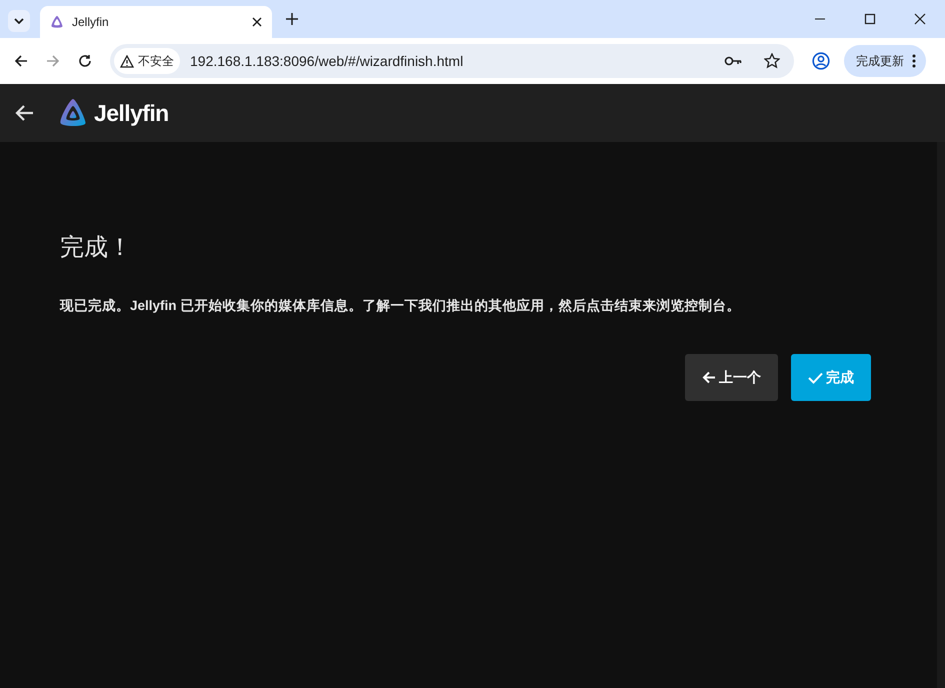  What do you see at coordinates (57, 22) in the screenshot?
I see `logo-icon` at bounding box center [57, 22].